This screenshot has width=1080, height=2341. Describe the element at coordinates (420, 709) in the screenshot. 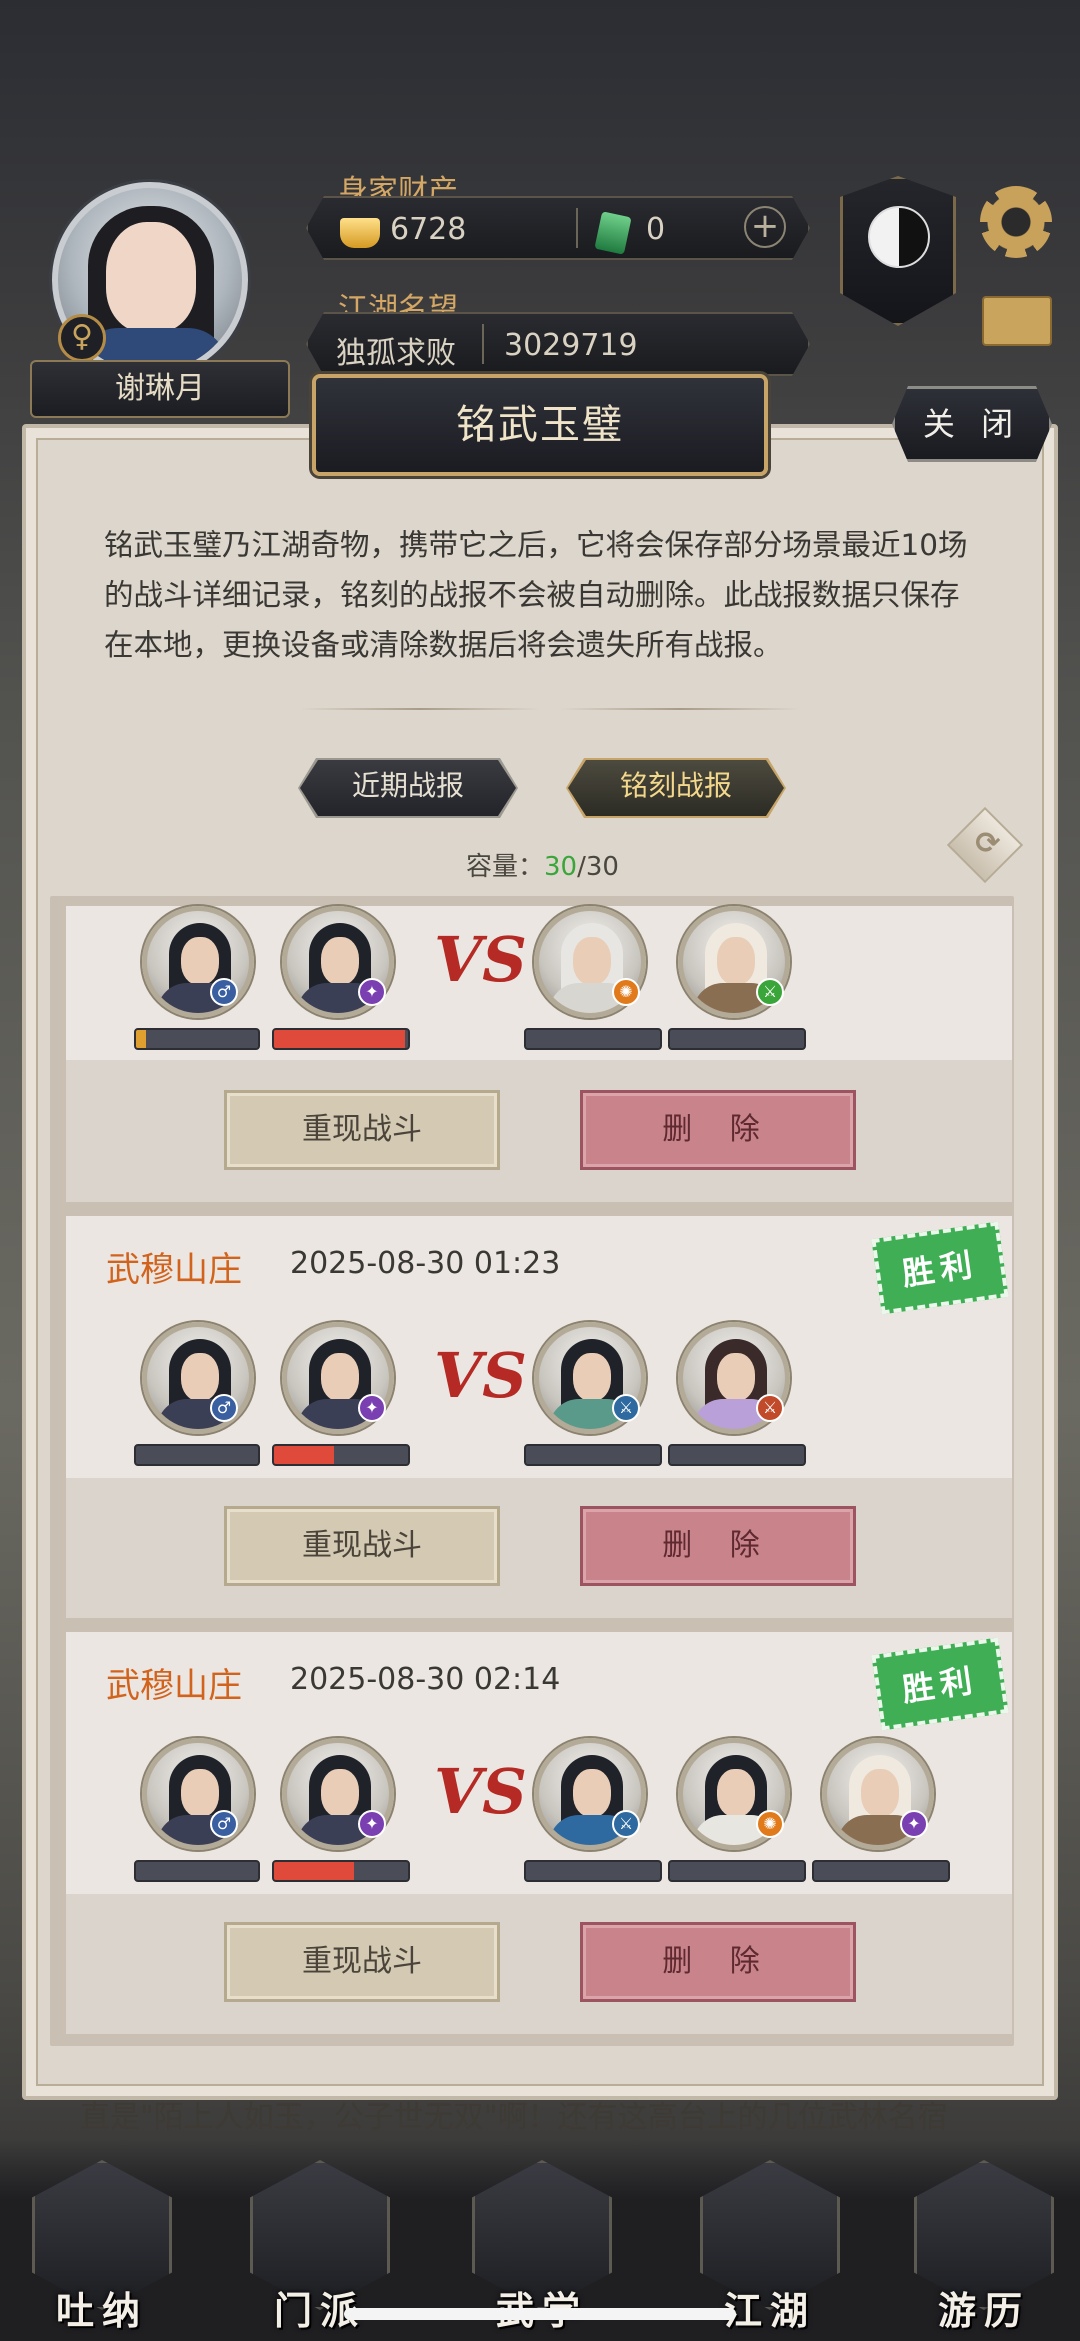

I see `divider-left` at that location.